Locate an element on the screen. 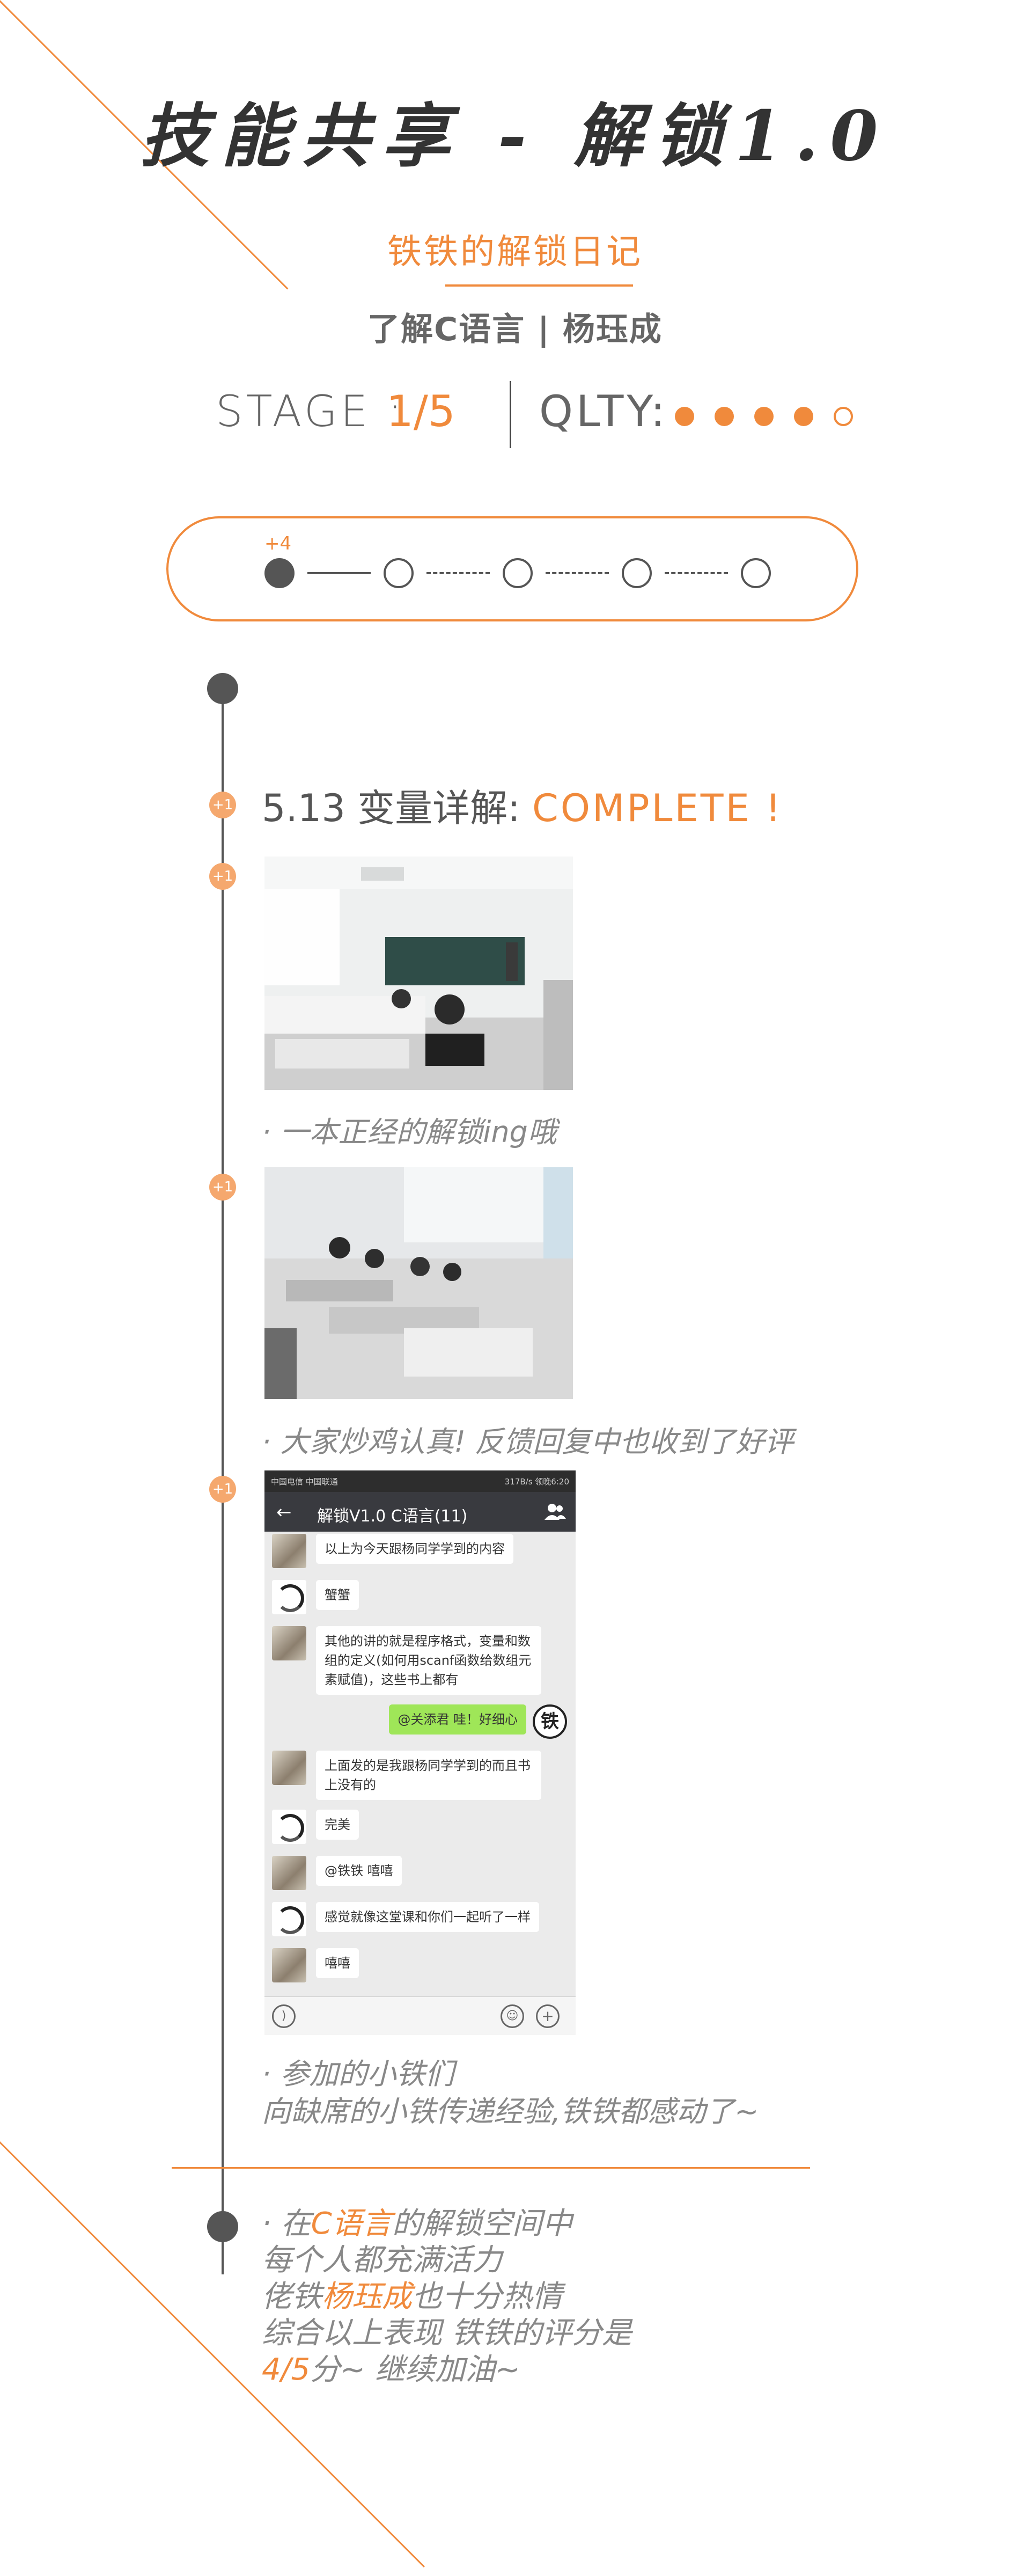 Image resolution: width=1030 pixels, height=2576 pixels. quality-rating is located at coordinates (766, 417).